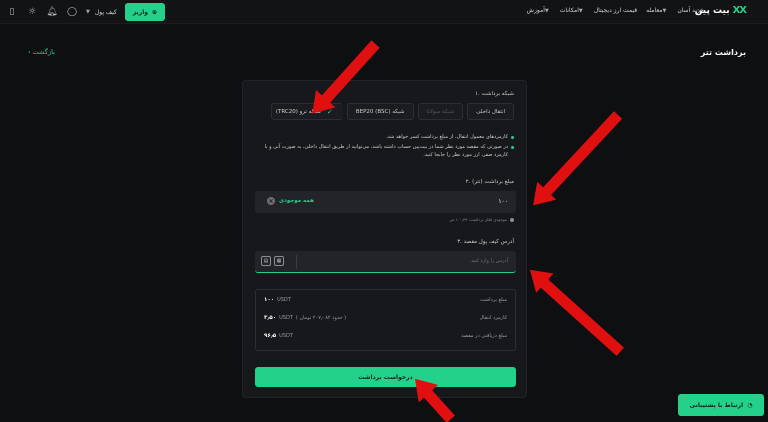 This screenshot has height=422, width=768. Describe the element at coordinates (385, 377) in the screenshot. I see `submit-withdraw-button: درخواست برداشت` at that location.